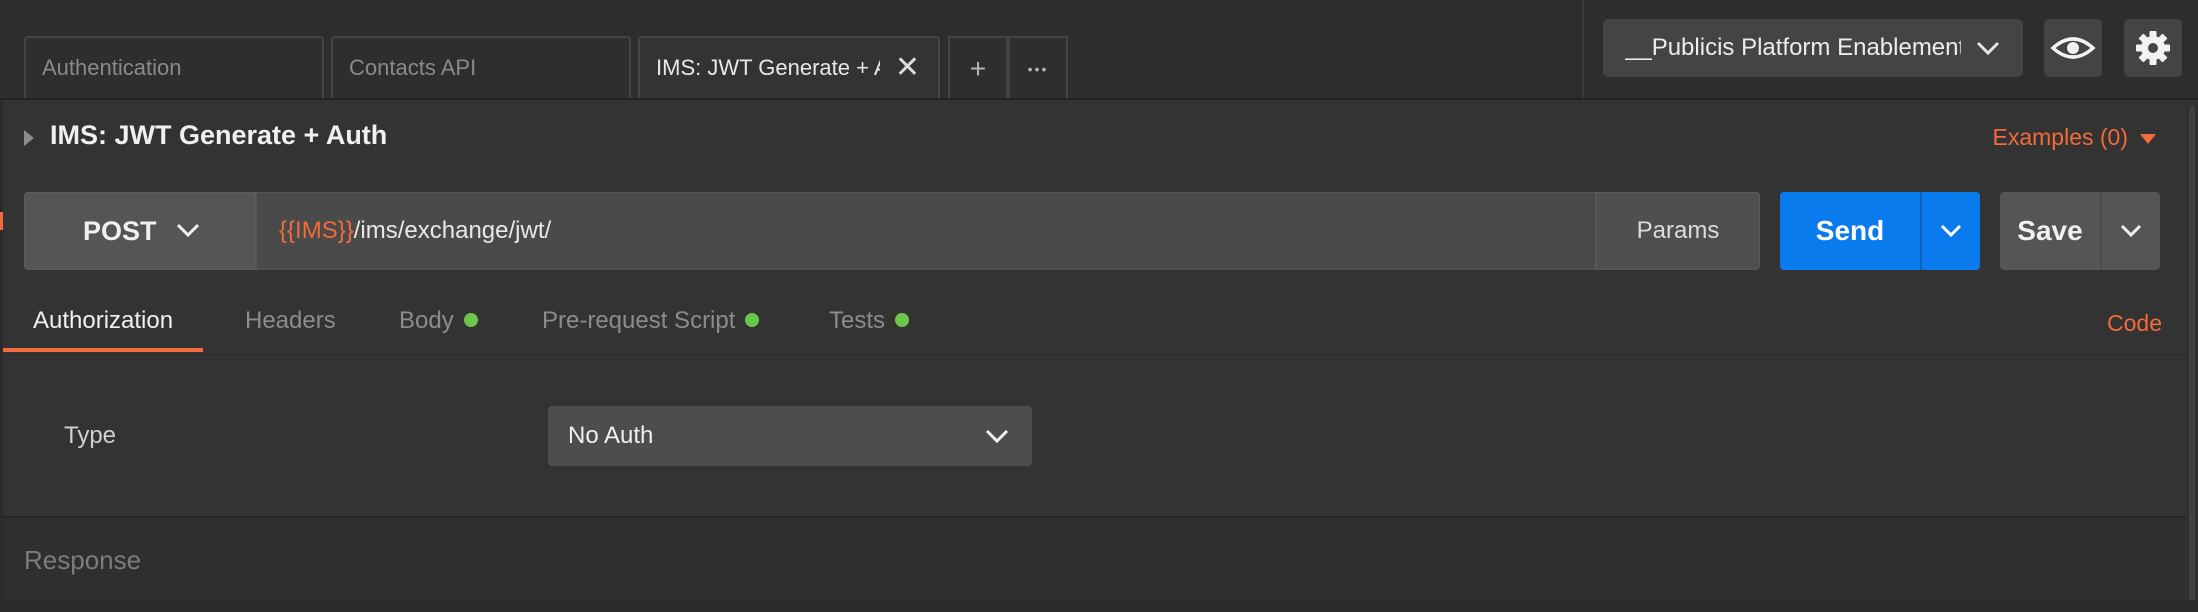 The height and width of the screenshot is (612, 2198). Describe the element at coordinates (907, 68) in the screenshot. I see `close-icon: ✕` at that location.